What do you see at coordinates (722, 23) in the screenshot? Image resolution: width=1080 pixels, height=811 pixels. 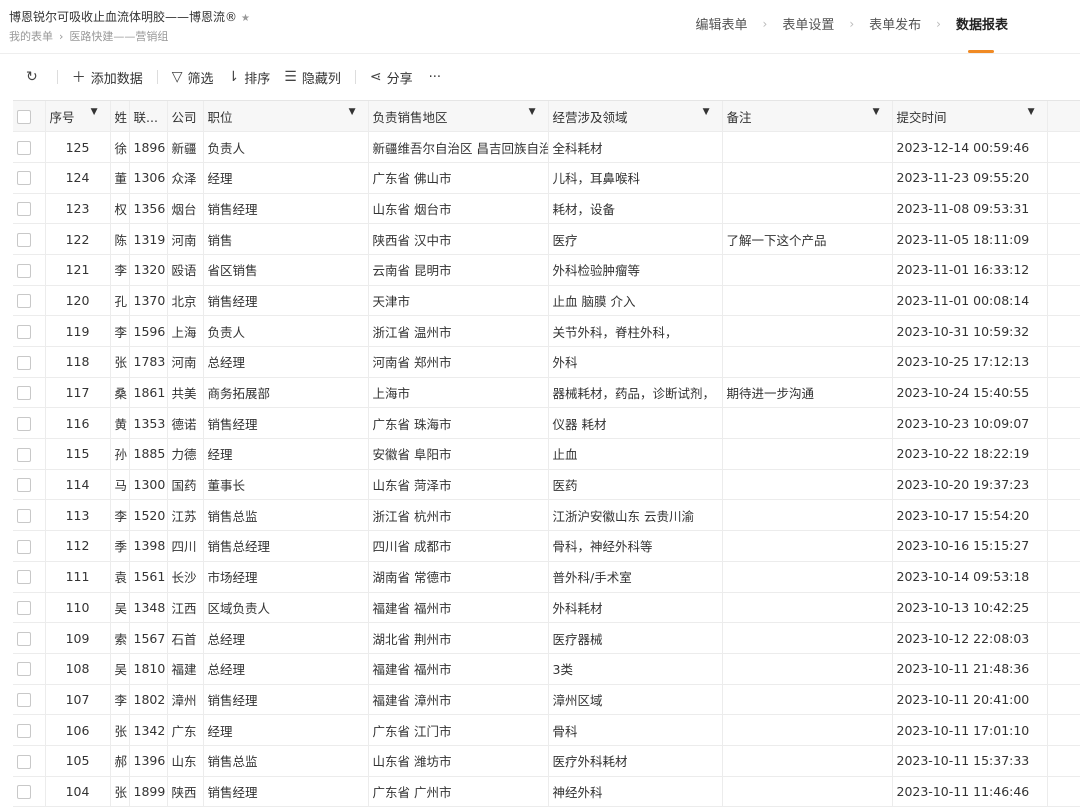 I see `step-edit-form: 编辑表单` at bounding box center [722, 23].